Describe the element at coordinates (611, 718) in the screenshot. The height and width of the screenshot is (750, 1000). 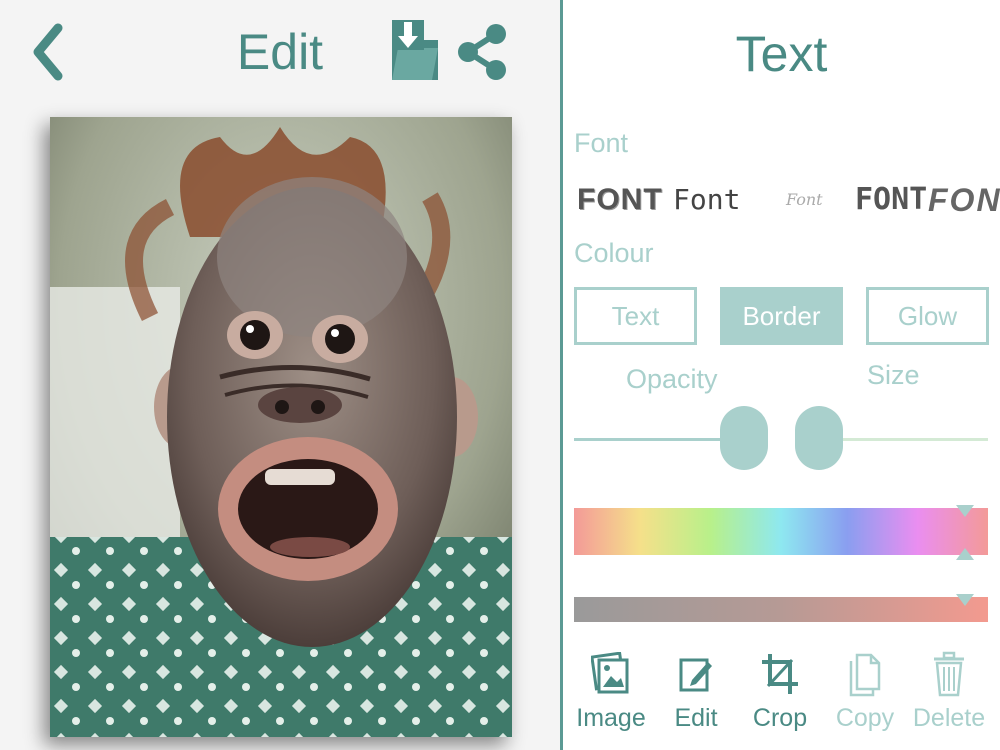
I see `image-button-label: Image` at that location.